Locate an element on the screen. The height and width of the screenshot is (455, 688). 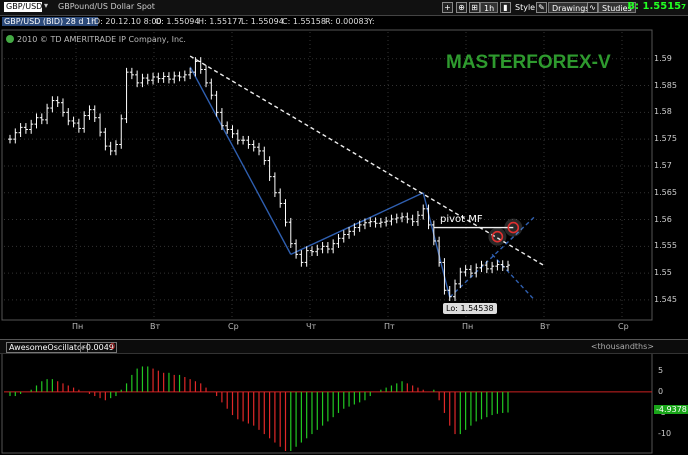
instrument-description: GBPound/US Dollar Spot is located at coordinates (106, 6).